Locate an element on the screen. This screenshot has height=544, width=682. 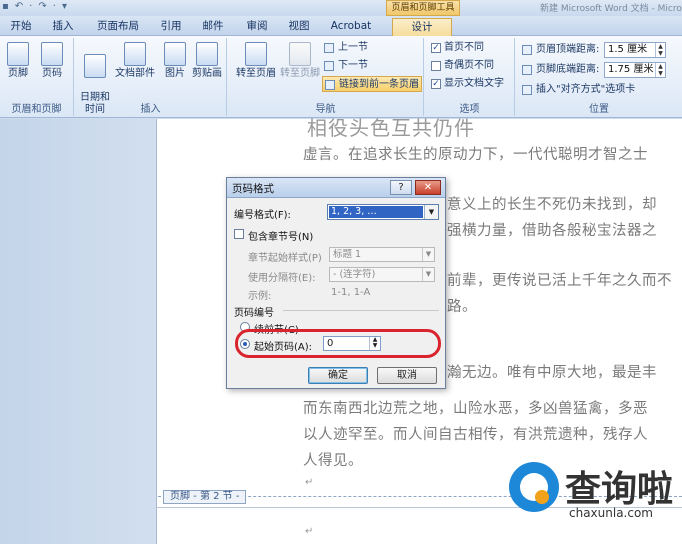
example-label: 示例: is located at coordinates (260, 296).